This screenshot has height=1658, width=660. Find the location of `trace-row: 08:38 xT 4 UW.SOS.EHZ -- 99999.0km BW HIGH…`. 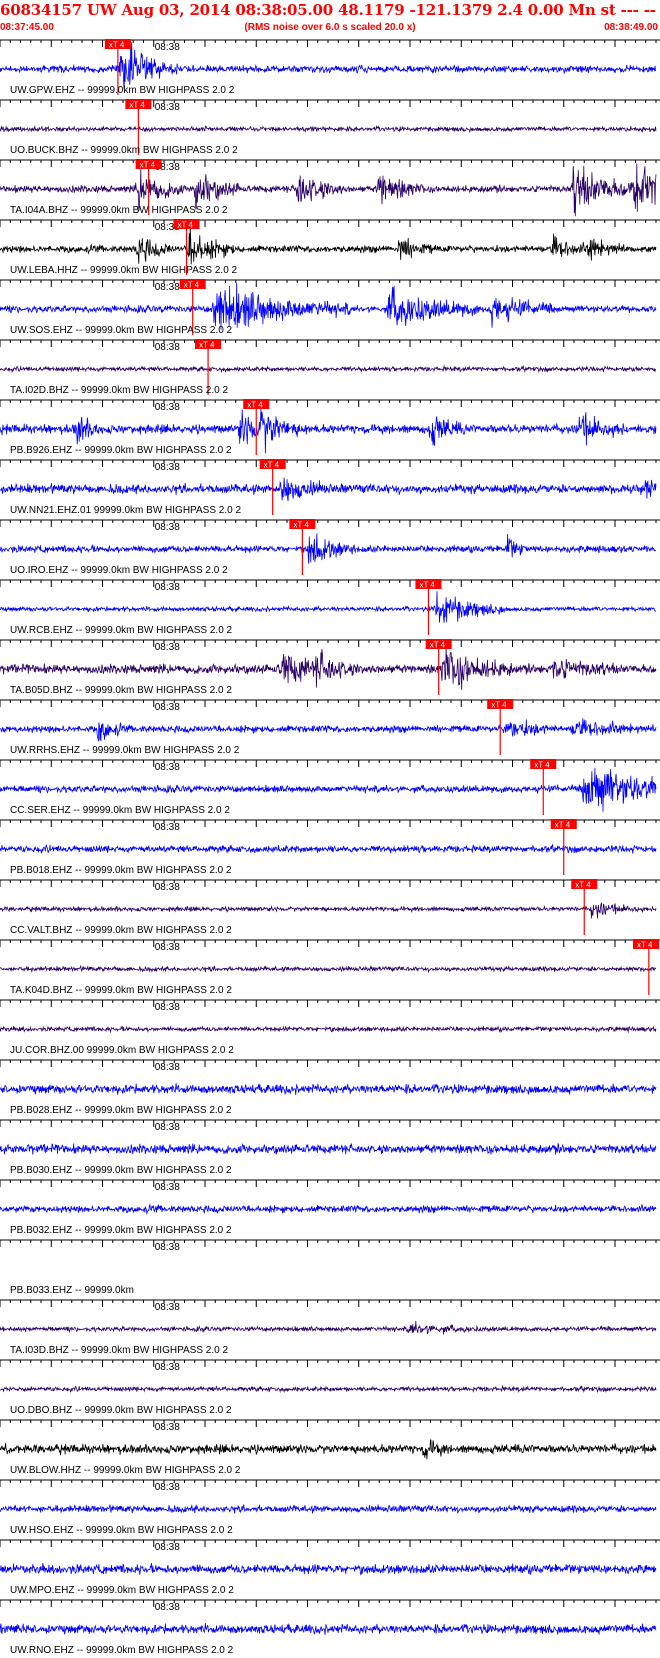

trace-row: 08:38 xT 4 UW.SOS.EHZ -- 99999.0km BW HIGH… is located at coordinates (330, 307).